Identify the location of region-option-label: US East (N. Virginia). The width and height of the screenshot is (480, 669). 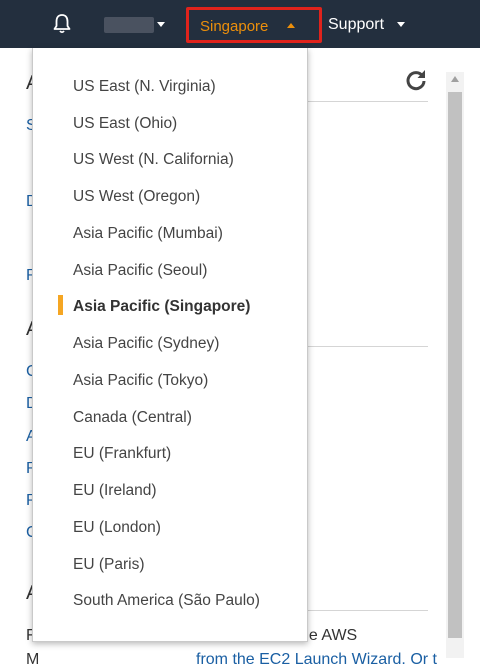
(144, 86).